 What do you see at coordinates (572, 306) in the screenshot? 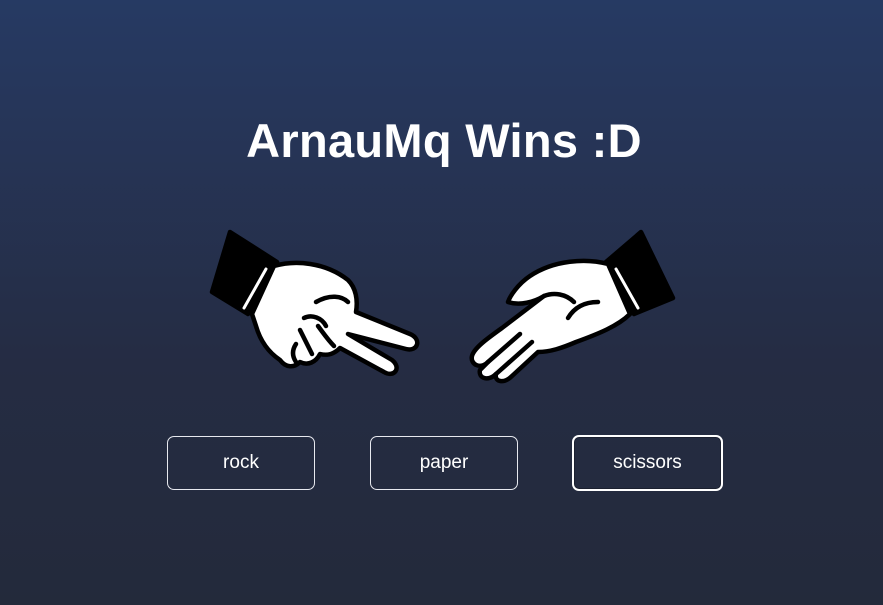
I see `paper-hand-icon` at bounding box center [572, 306].